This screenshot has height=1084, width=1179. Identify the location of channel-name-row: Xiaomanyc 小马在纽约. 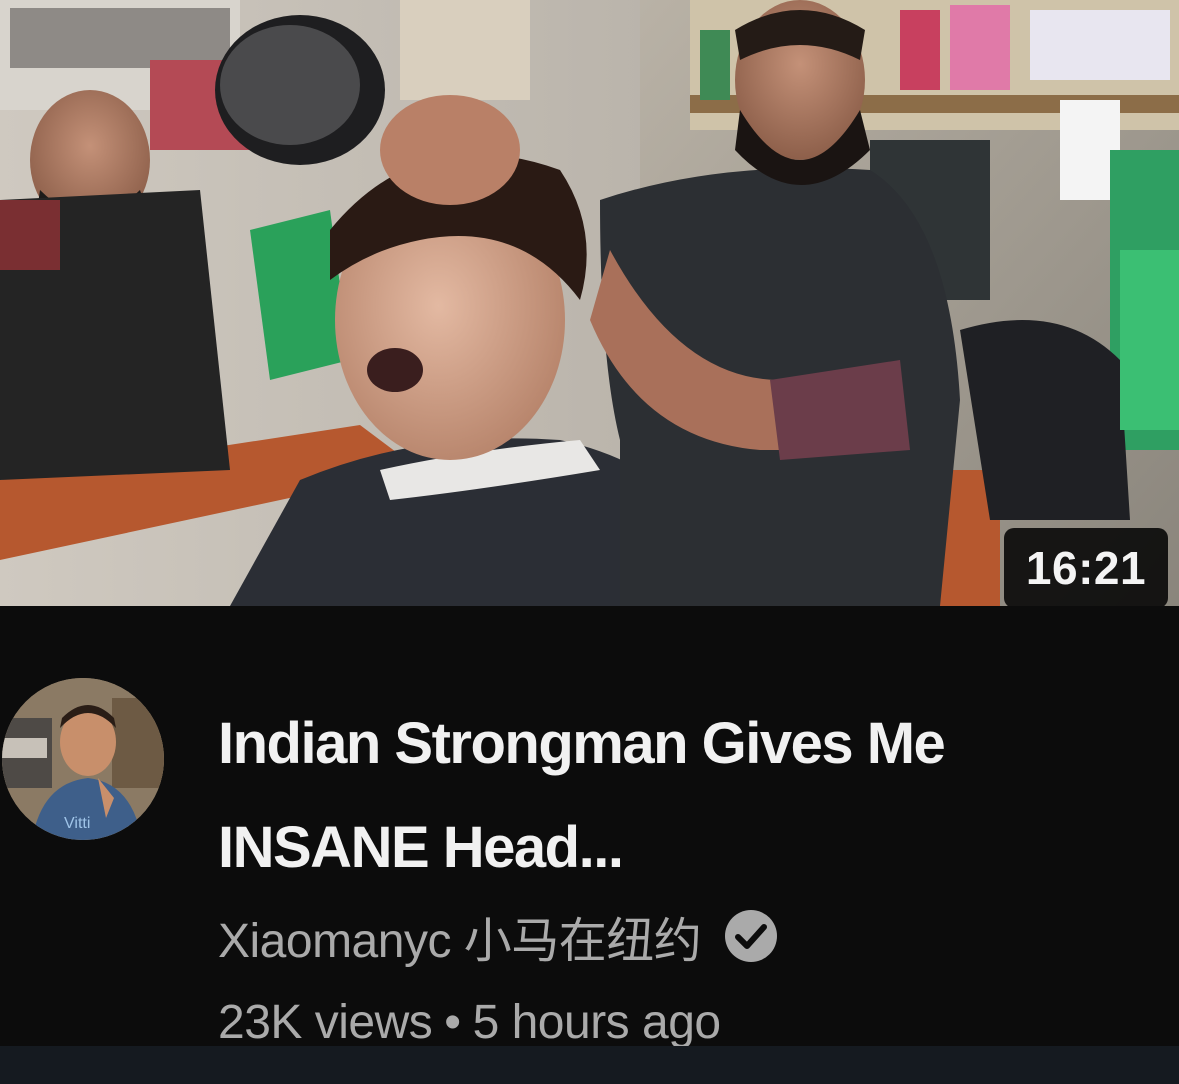
(498, 936).